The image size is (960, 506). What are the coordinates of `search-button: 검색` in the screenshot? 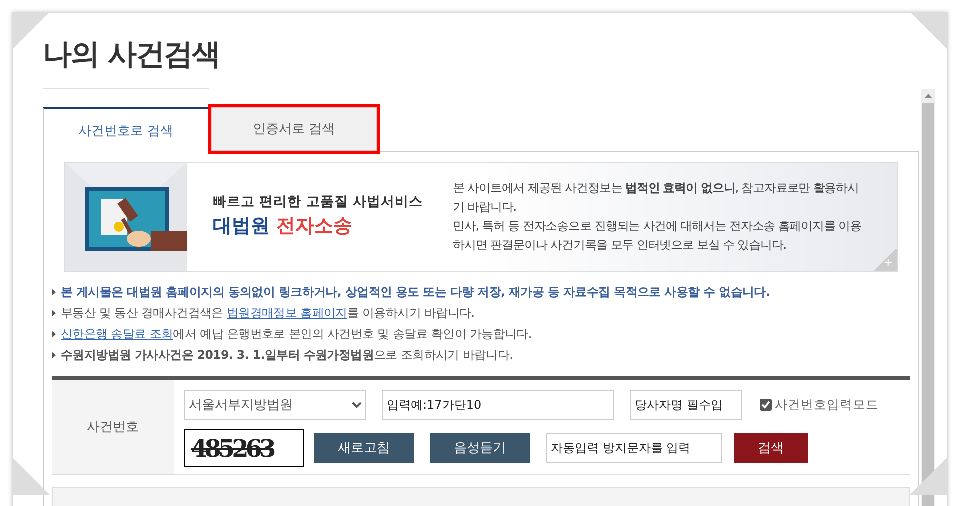 It's located at (771, 448).